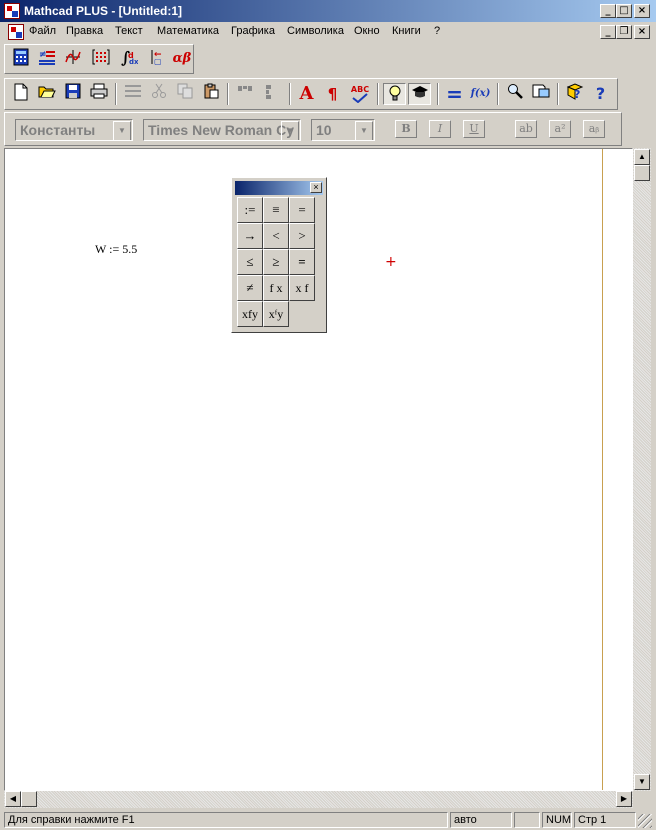 The width and height of the screenshot is (656, 830). What do you see at coordinates (20, 59) in the screenshot?
I see `calculator-icon` at bounding box center [20, 59].